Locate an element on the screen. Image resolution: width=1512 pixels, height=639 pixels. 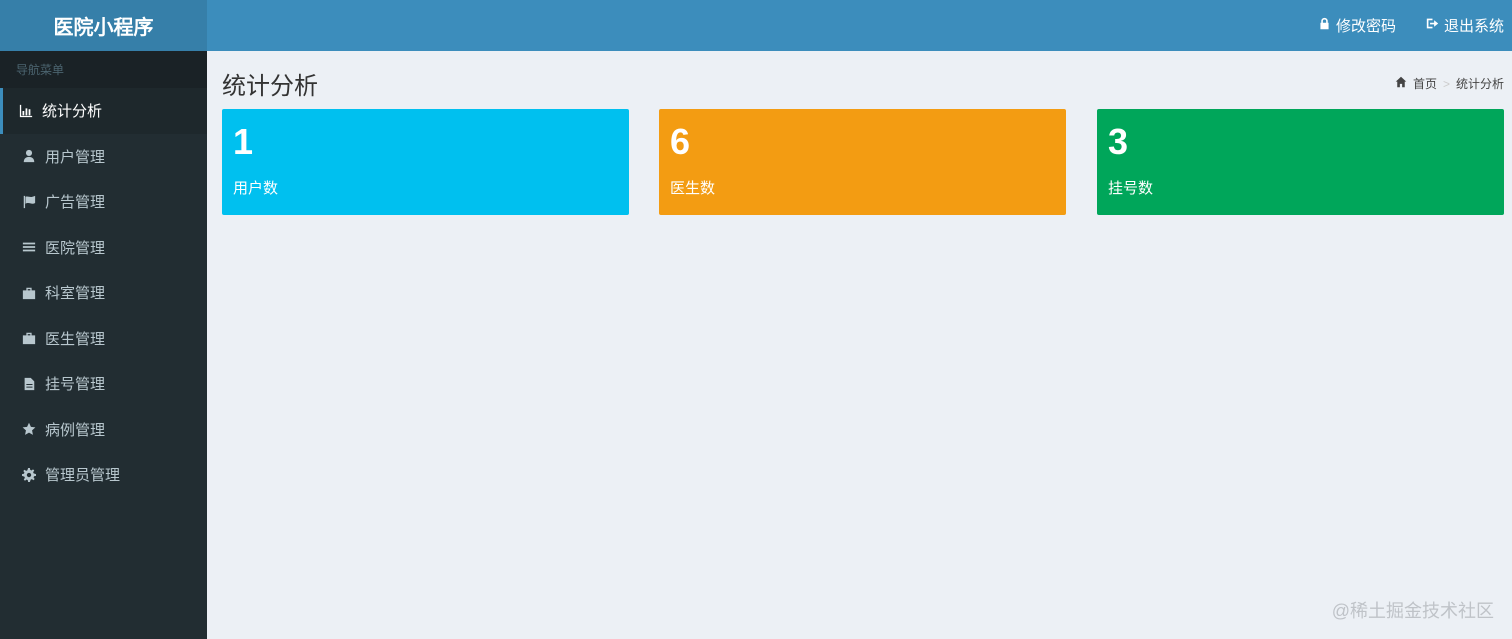
sidebar-item-cases: 病例管理 is located at coordinates (103, 430).